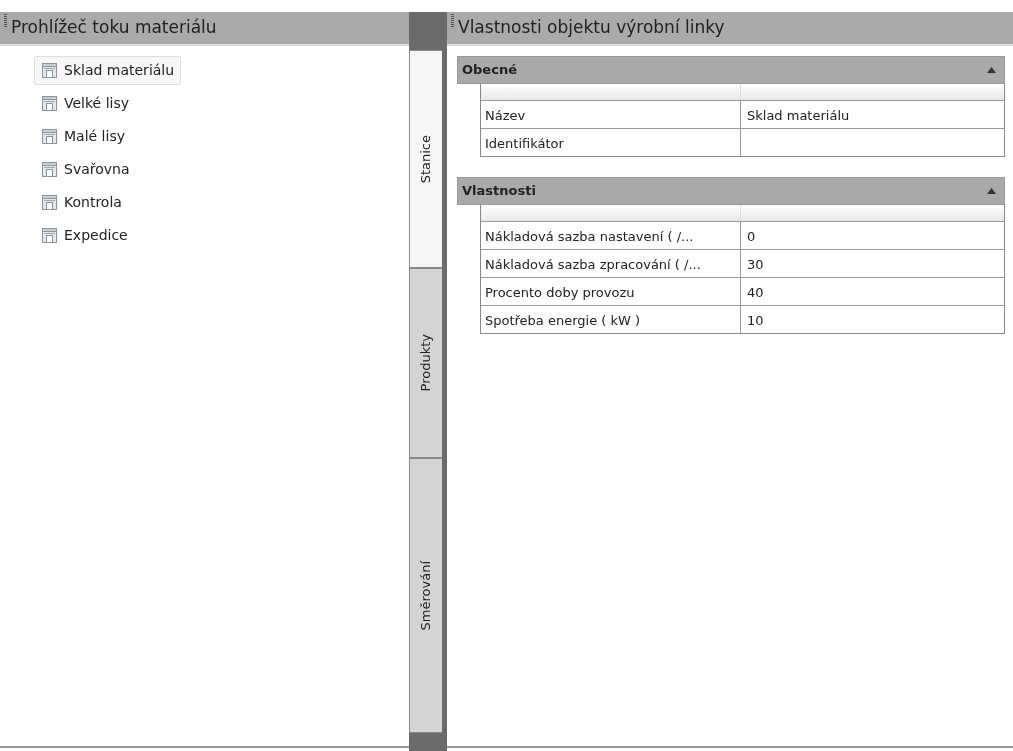 This screenshot has width=1013, height=751. Describe the element at coordinates (872, 235) in the screenshot. I see `property-value: 0` at that location.